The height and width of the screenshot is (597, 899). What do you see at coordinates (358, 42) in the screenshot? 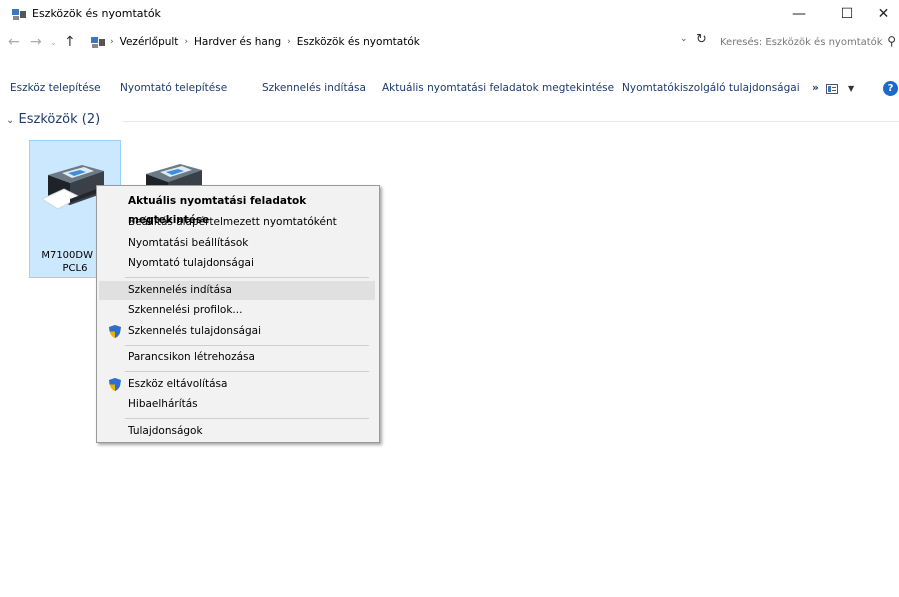
I see `breadcrumb-devices-printers: Eszközök és nyomtatók` at bounding box center [358, 42].